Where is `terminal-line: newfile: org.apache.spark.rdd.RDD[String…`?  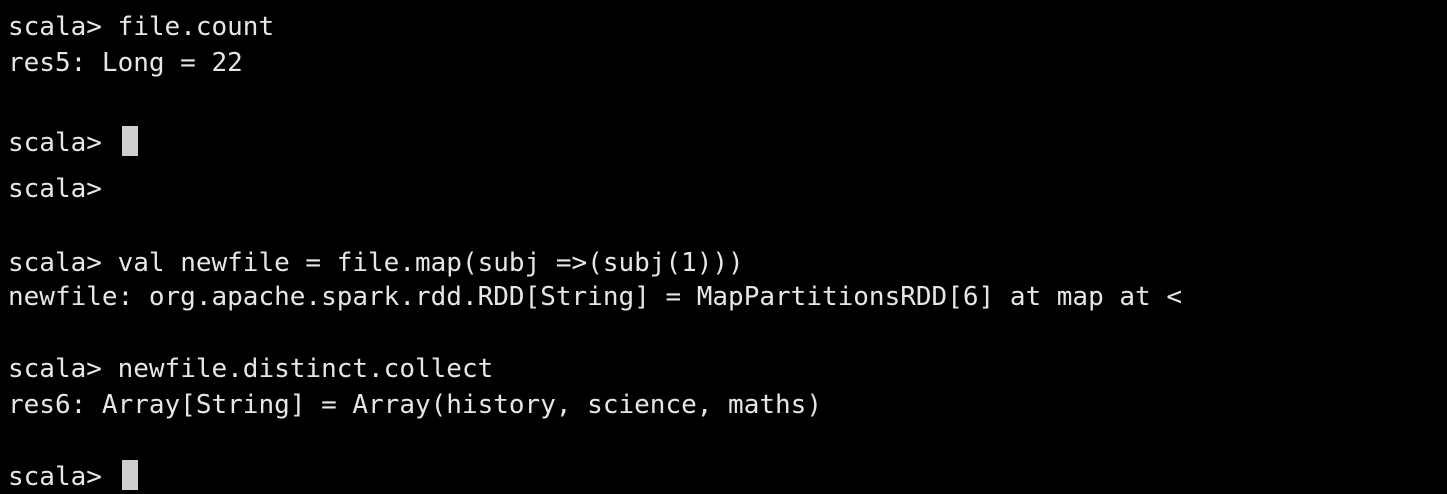
terminal-line: newfile: org.apache.spark.rdd.RDD[String… is located at coordinates (595, 297).